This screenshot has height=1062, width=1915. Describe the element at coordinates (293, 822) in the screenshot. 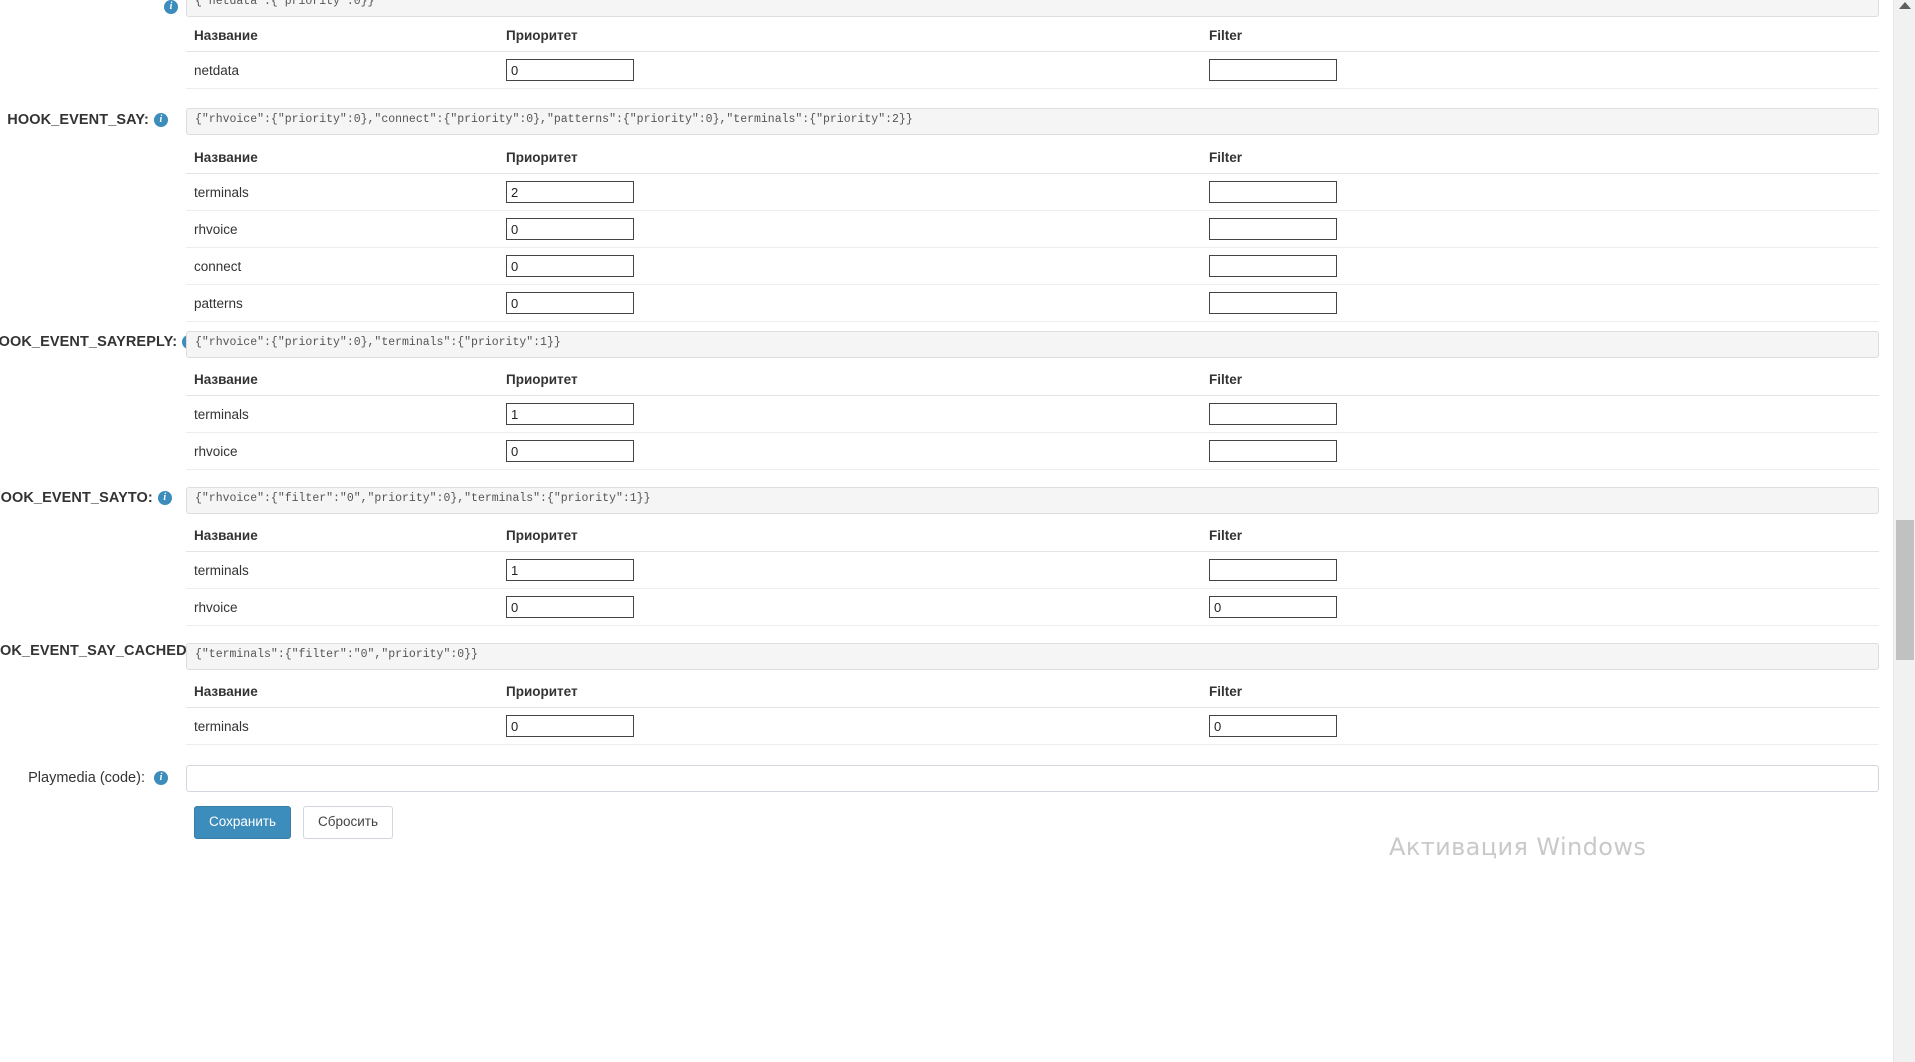

I see `form-actions: Сохранить Сбросить` at that location.